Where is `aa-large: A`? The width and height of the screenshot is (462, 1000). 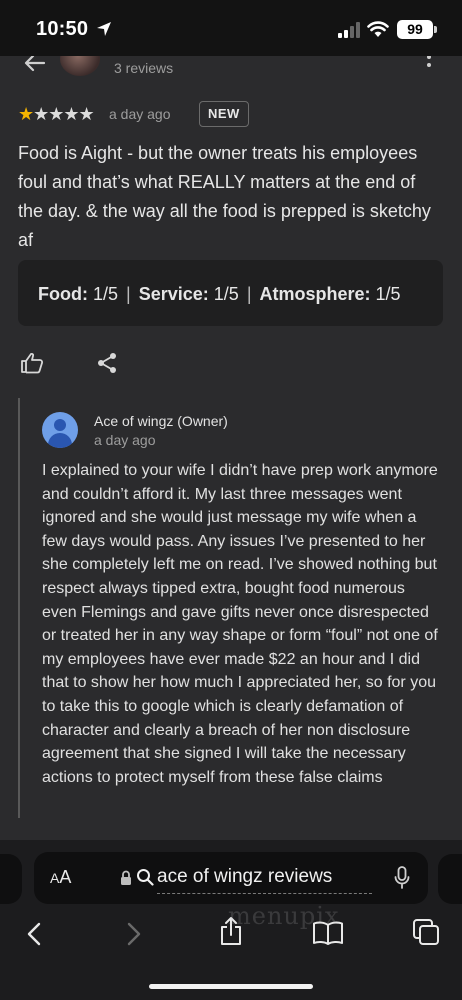 aa-large: A is located at coordinates (65, 877).